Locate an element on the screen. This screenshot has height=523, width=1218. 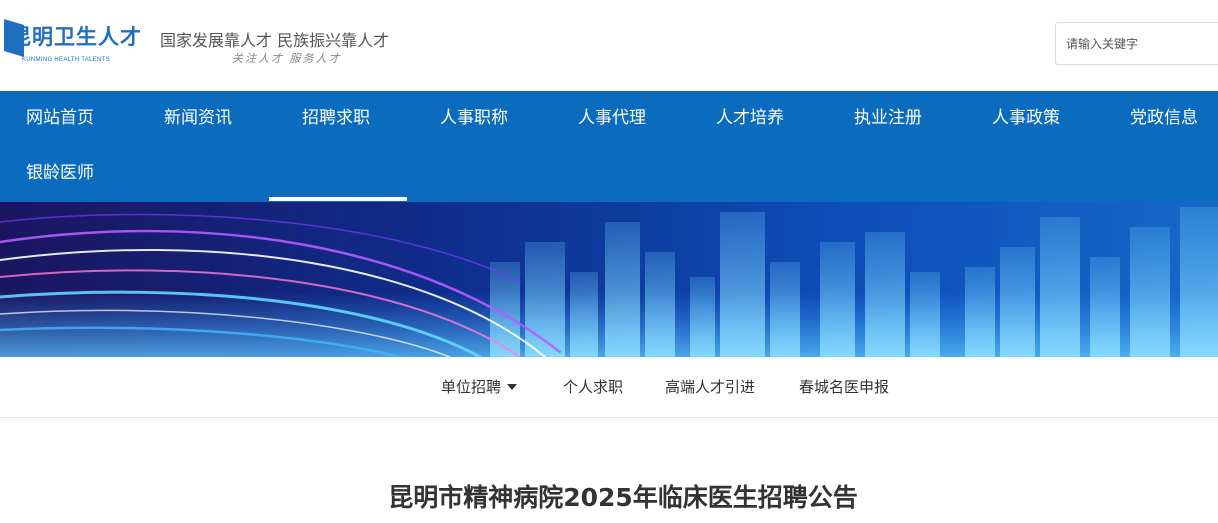
nav-item-talent-training: 人才培养 is located at coordinates (759, 118).